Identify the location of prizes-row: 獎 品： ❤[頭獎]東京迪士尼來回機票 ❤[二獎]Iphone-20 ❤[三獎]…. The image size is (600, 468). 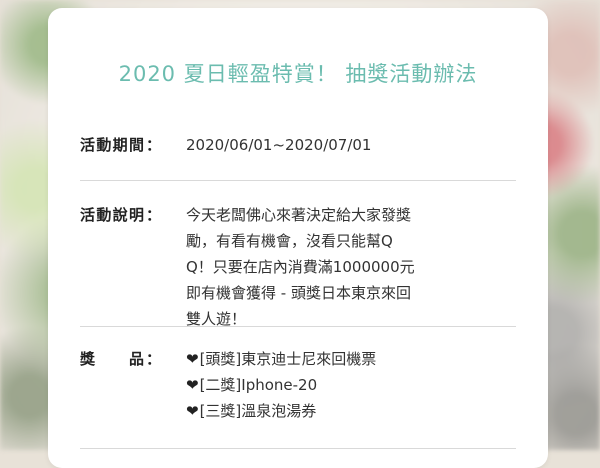
(298, 386).